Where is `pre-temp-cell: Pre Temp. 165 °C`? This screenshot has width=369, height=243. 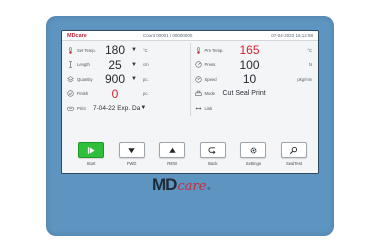 pre-temp-cell: Pre Temp. 165 °C is located at coordinates (253, 50).